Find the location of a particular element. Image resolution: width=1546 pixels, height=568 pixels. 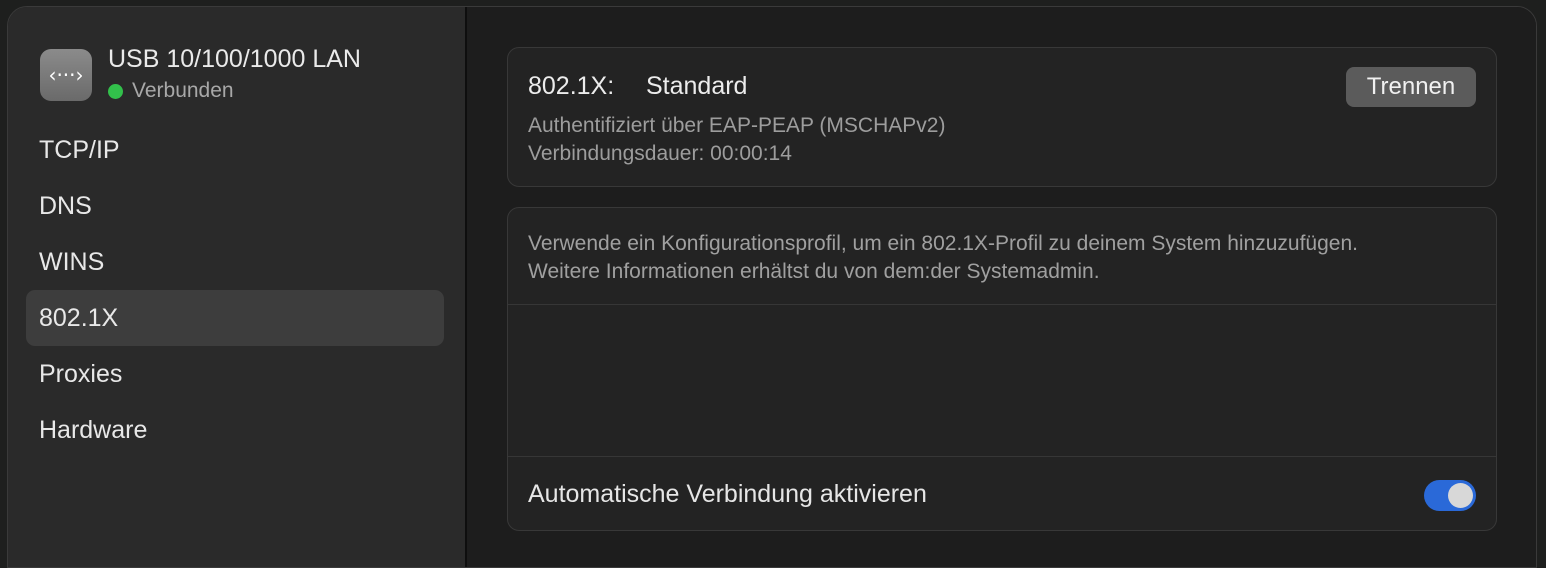

sidebar-item-tcpip: TCP/IP is located at coordinates (235, 150).